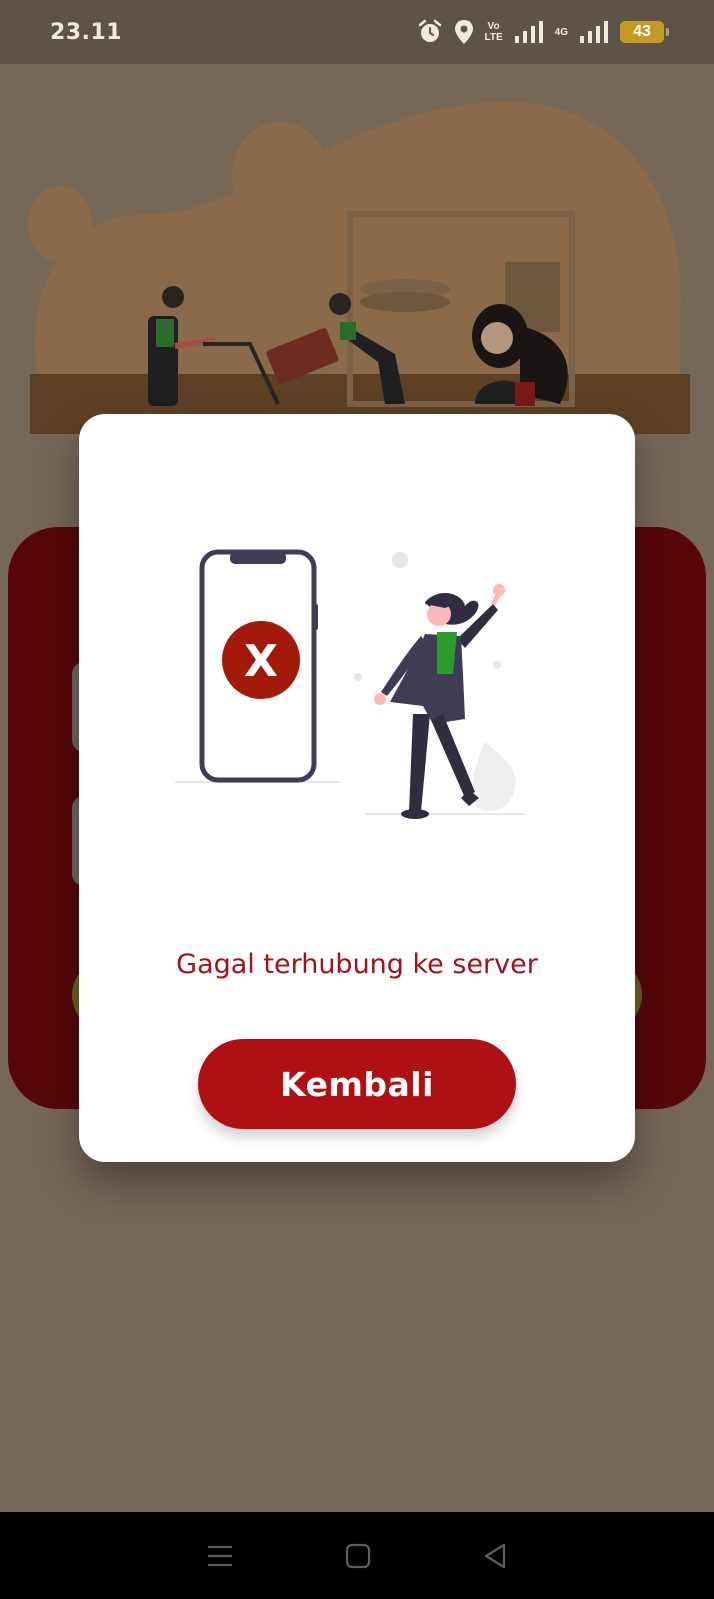 Image resolution: width=714 pixels, height=1599 pixels. What do you see at coordinates (439, 685) in the screenshot?
I see `person-waving-illustration` at bounding box center [439, 685].